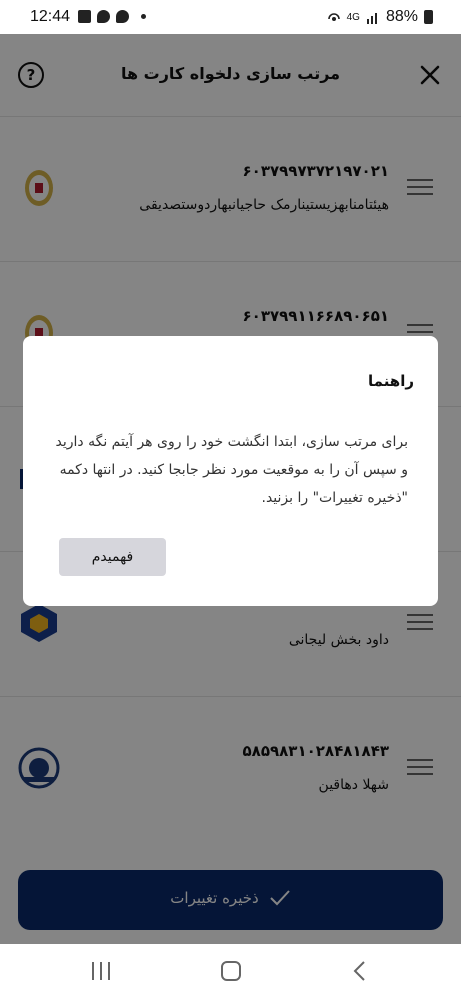 The height and width of the screenshot is (1000, 461). I want to click on battery-icon, so click(428, 17).